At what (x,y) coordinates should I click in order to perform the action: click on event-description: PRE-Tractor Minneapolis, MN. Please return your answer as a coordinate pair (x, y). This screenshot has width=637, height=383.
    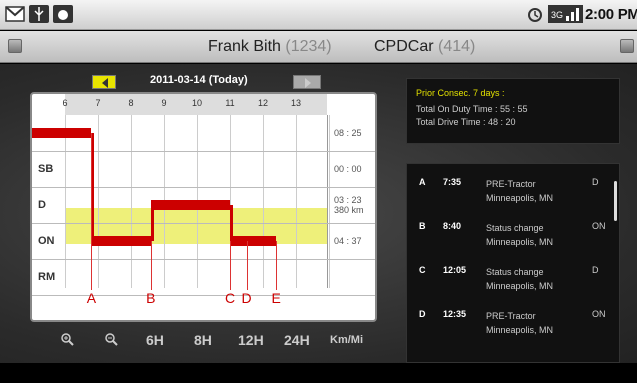
    Looking at the image, I should click on (519, 191).